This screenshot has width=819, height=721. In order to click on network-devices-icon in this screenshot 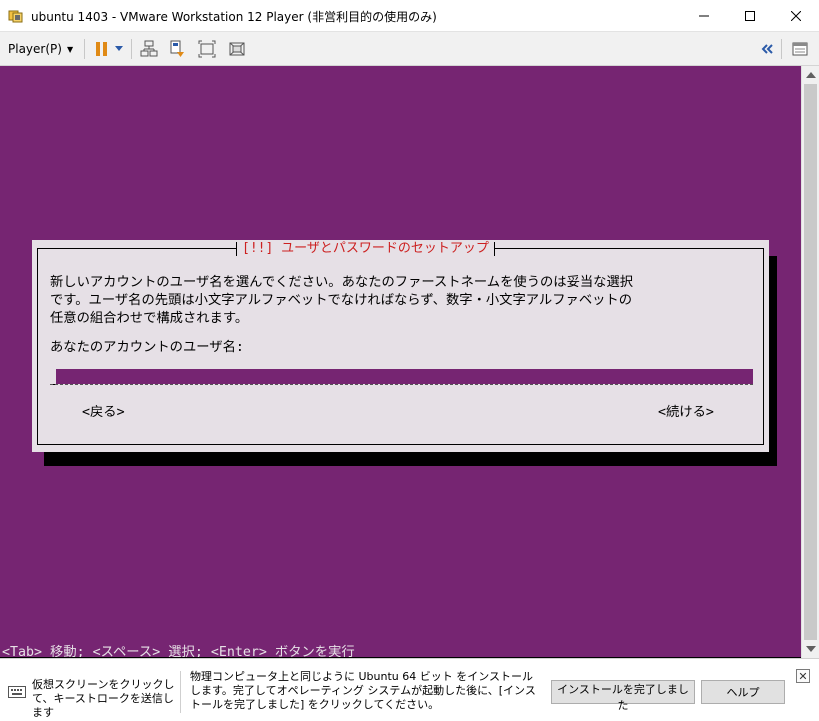, I will do `click(149, 48)`.